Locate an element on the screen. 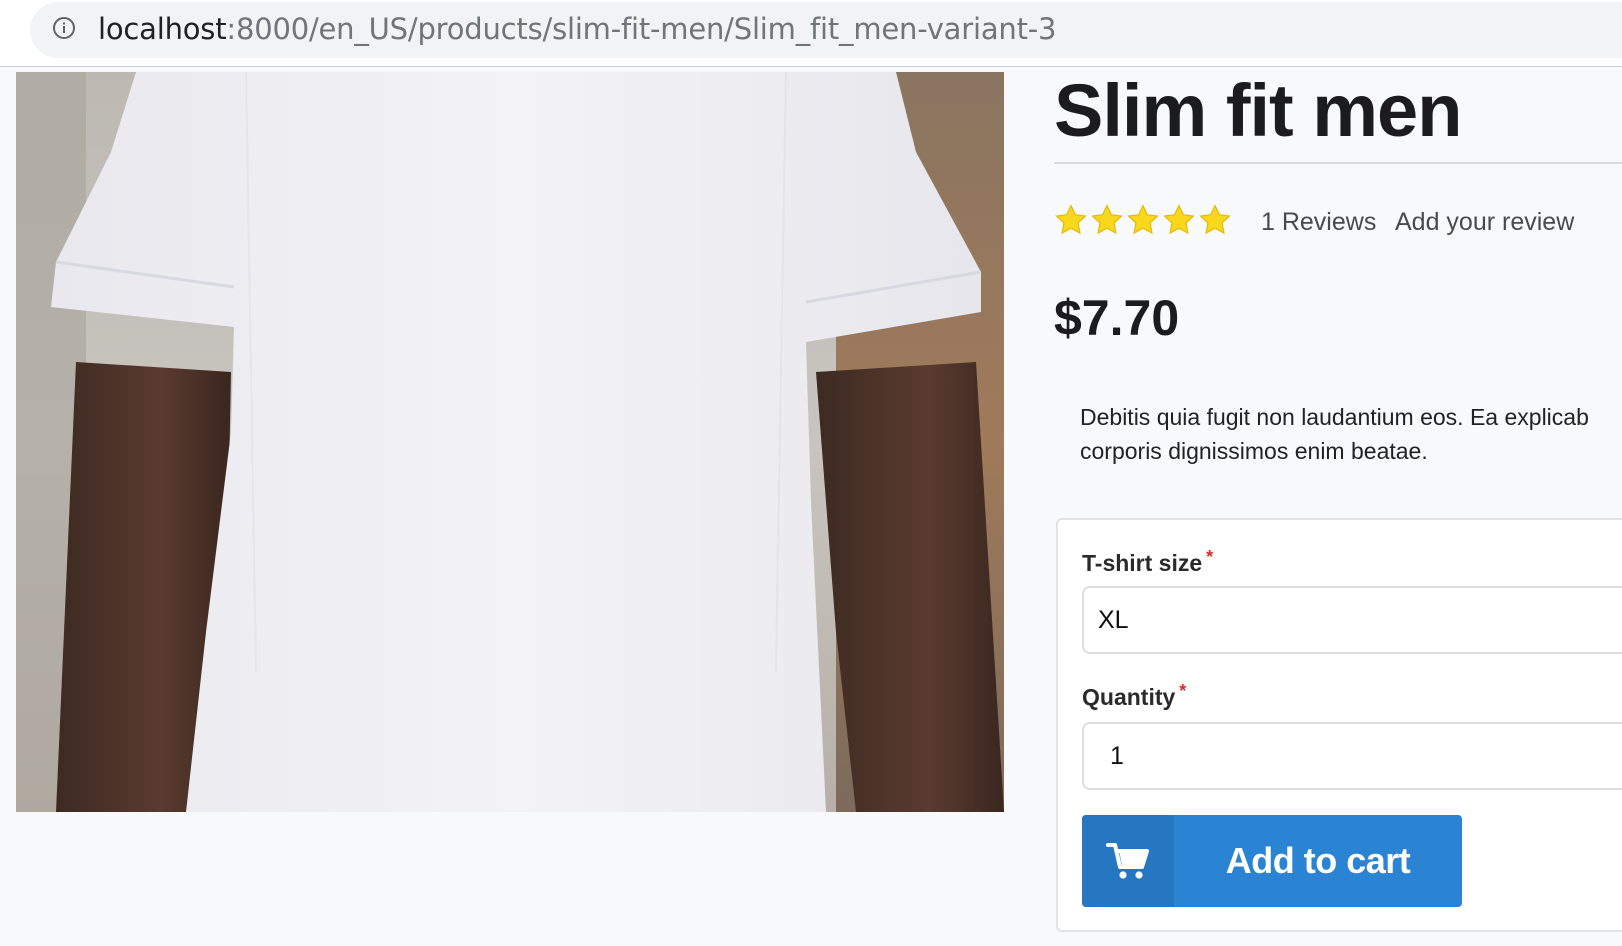  cart-icon-box is located at coordinates (1128, 861).